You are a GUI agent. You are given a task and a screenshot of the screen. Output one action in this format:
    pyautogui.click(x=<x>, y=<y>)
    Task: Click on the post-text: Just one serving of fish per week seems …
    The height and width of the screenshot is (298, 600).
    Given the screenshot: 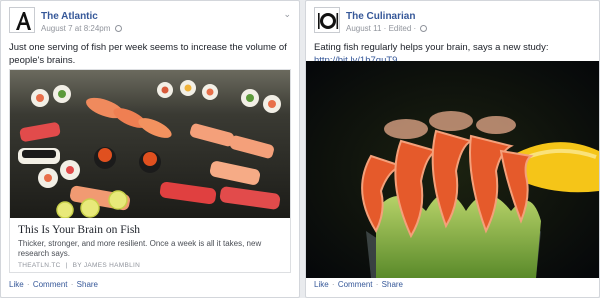 What is the action you would take?
    pyautogui.click(x=148, y=54)
    